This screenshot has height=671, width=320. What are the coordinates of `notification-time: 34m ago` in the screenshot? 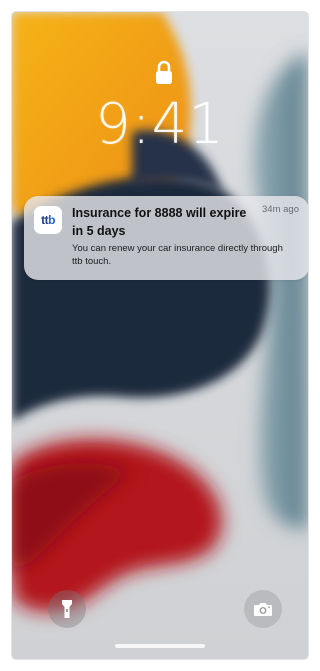 It's located at (280, 209).